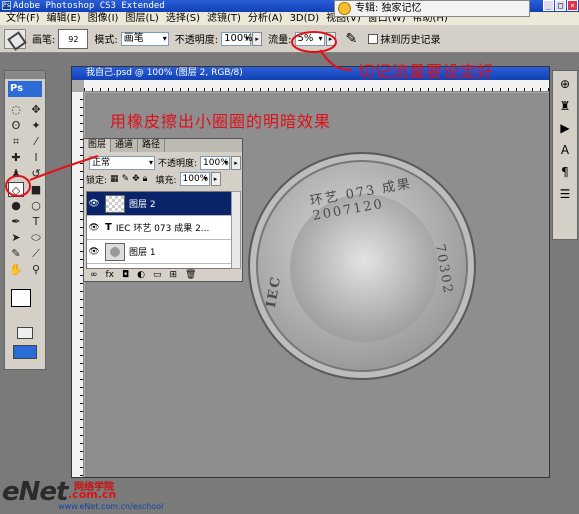  What do you see at coordinates (36, 205) in the screenshot?
I see `dodge-icon: ○` at bounding box center [36, 205].